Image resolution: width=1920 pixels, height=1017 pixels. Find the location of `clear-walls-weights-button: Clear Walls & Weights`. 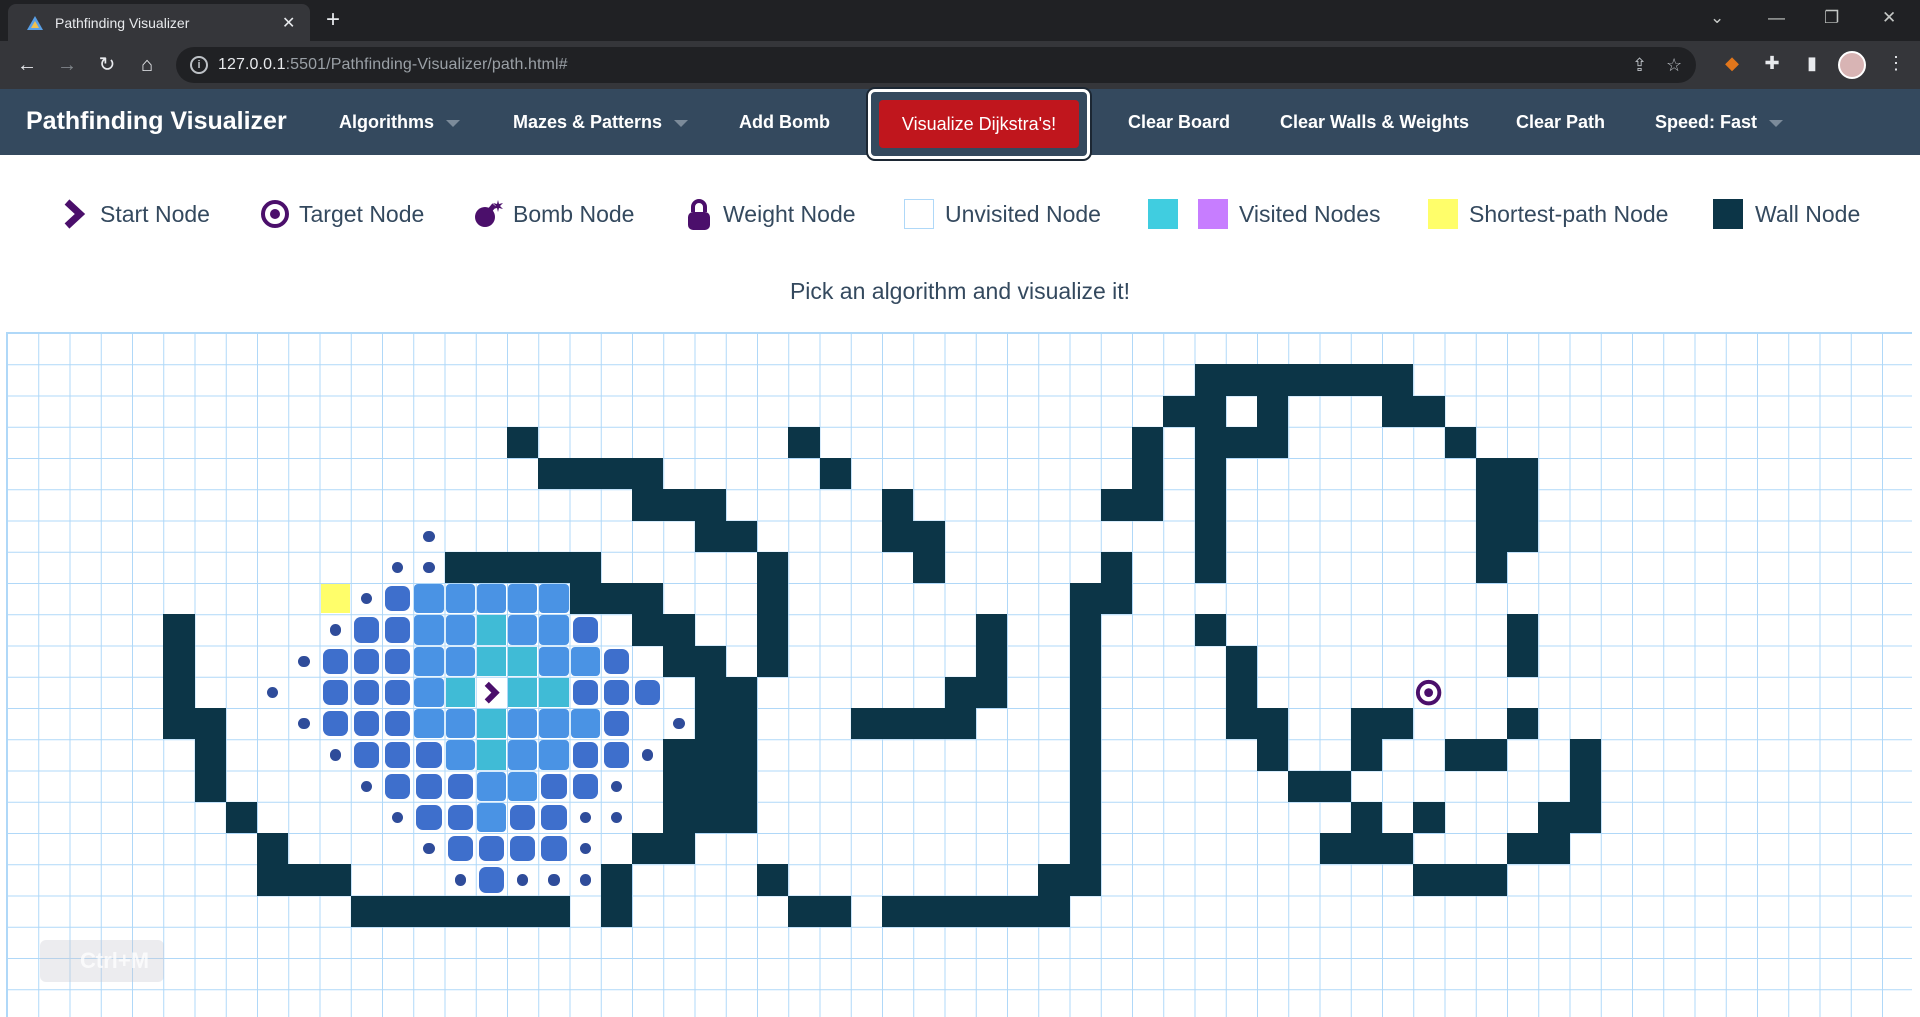

clear-walls-weights-button: Clear Walls & Weights is located at coordinates (1374, 122).